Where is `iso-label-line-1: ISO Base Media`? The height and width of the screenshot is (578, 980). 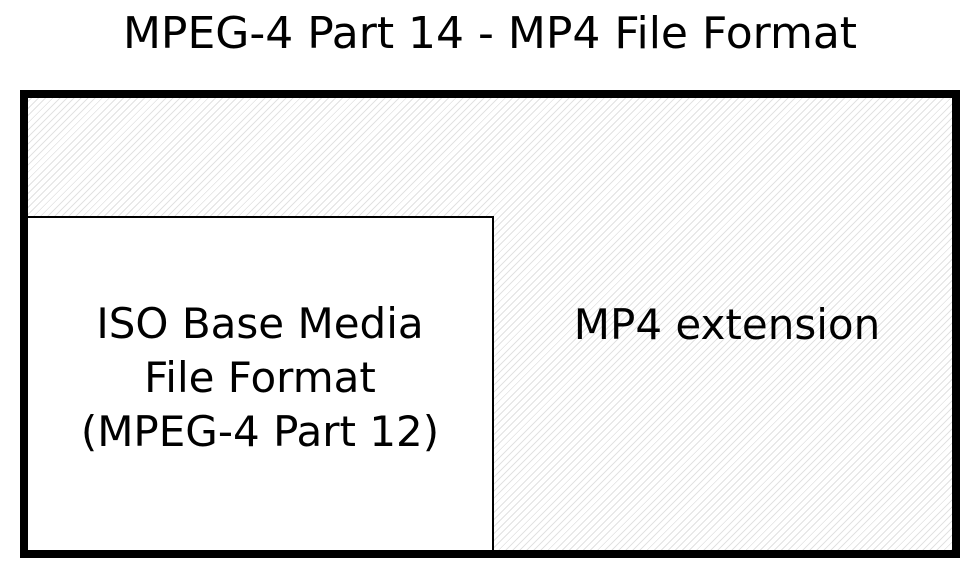
iso-label-line-1: ISO Base Media is located at coordinates (260, 323).